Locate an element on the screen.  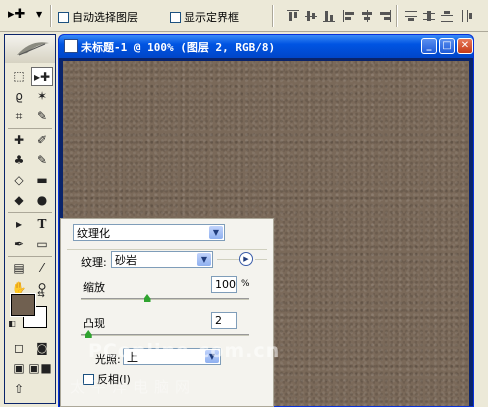
relief-slider-thumb is located at coordinates (88, 334).